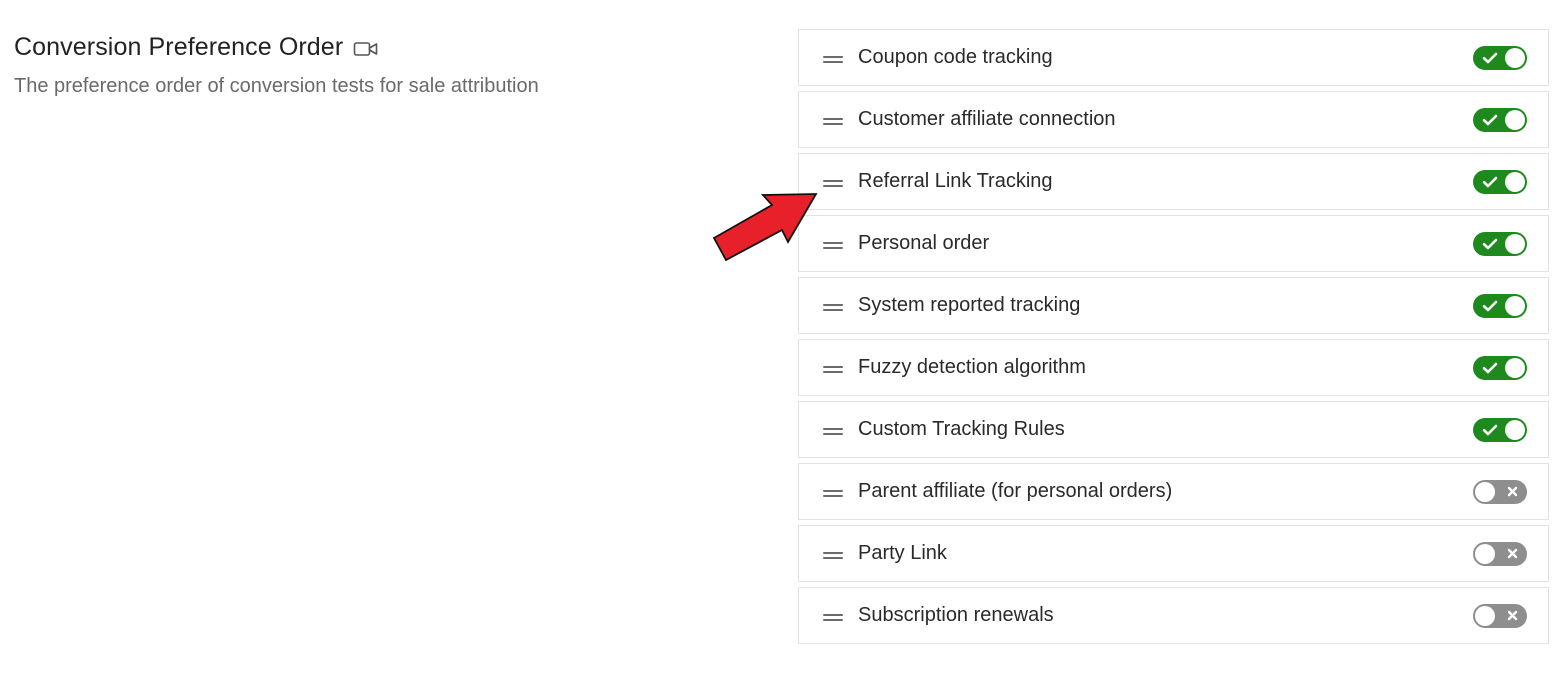  Describe the element at coordinates (1173, 181) in the screenshot. I see `preference-row-referral-link-tracking: Referral Link Tracking` at that location.